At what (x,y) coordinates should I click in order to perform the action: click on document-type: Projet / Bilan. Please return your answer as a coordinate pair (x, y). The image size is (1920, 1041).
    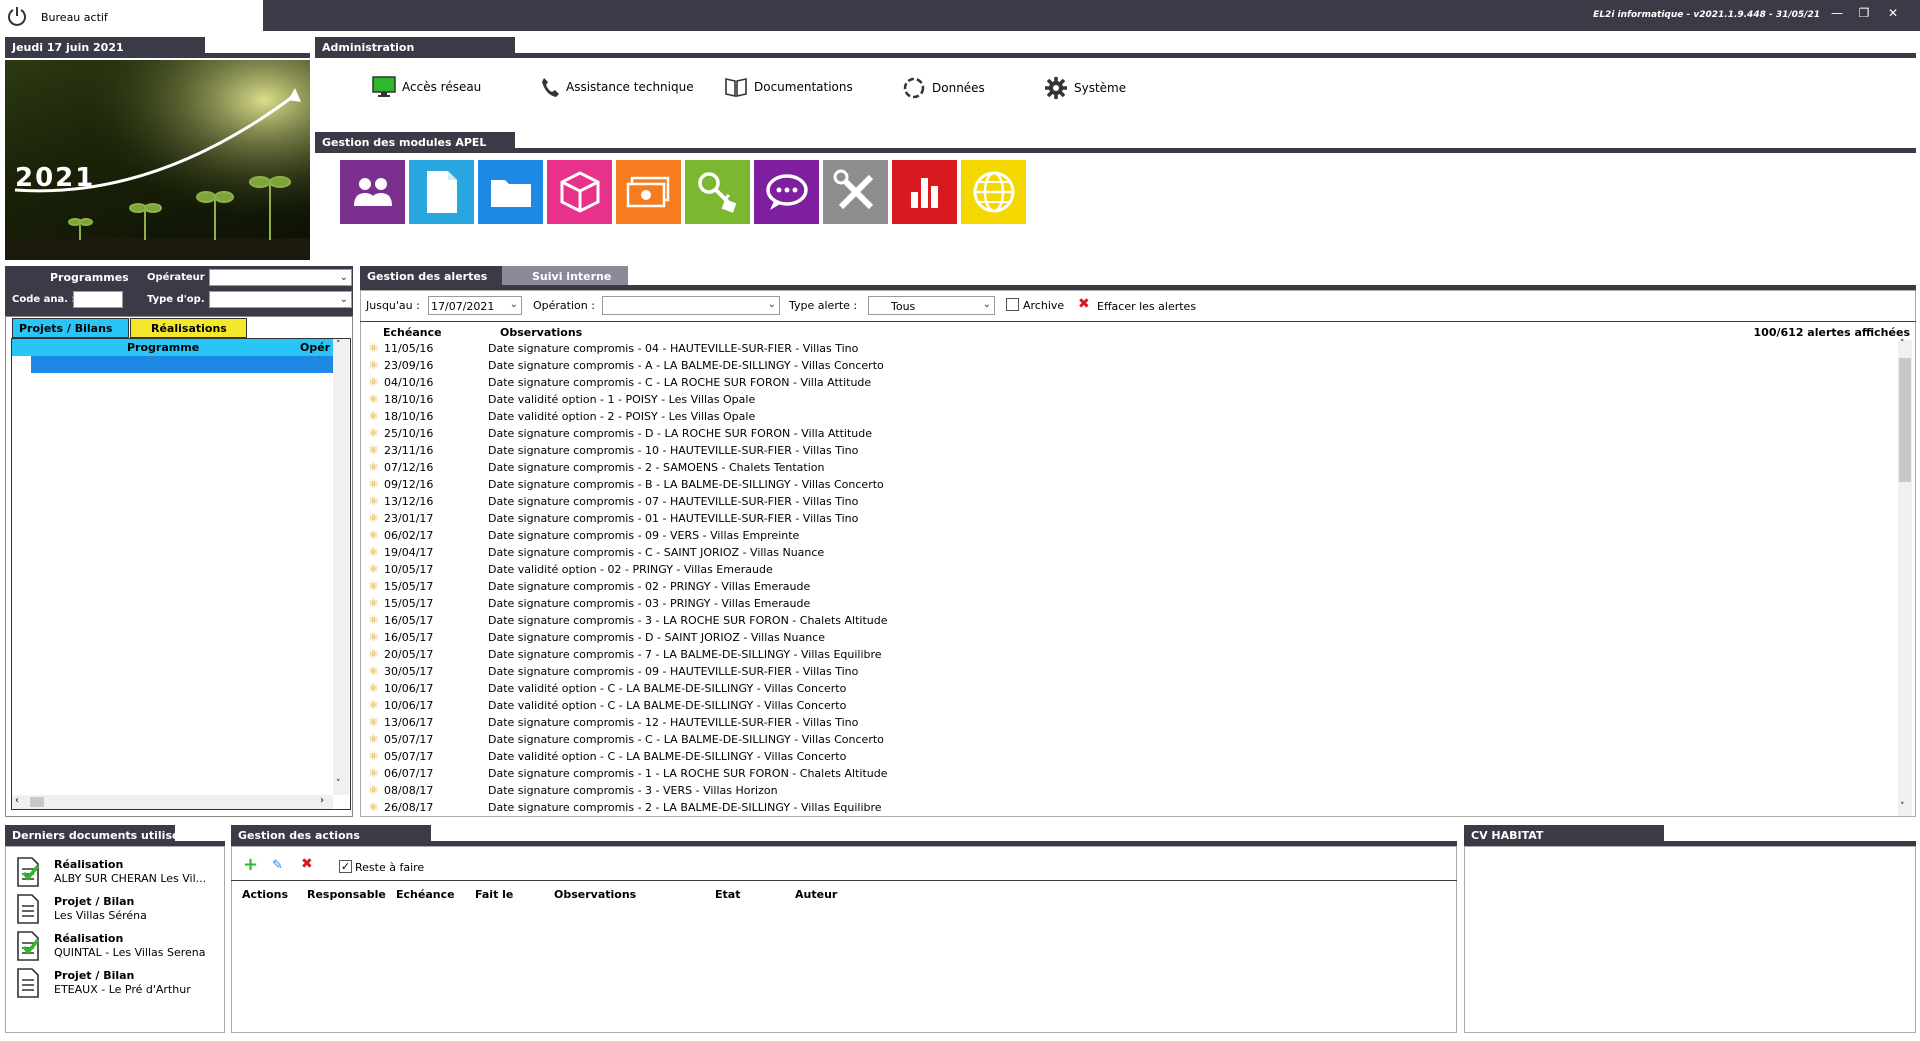
    Looking at the image, I should click on (94, 901).